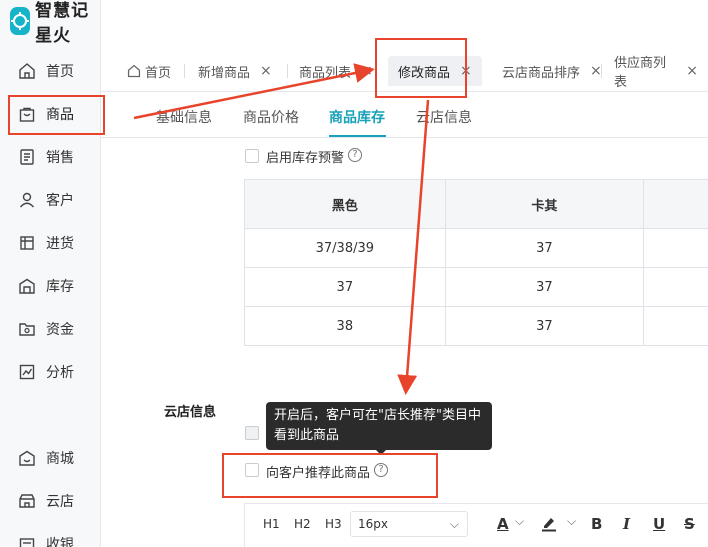 This screenshot has height=547, width=708. I want to click on subtab-basic-info: 基础信息, so click(184, 117).